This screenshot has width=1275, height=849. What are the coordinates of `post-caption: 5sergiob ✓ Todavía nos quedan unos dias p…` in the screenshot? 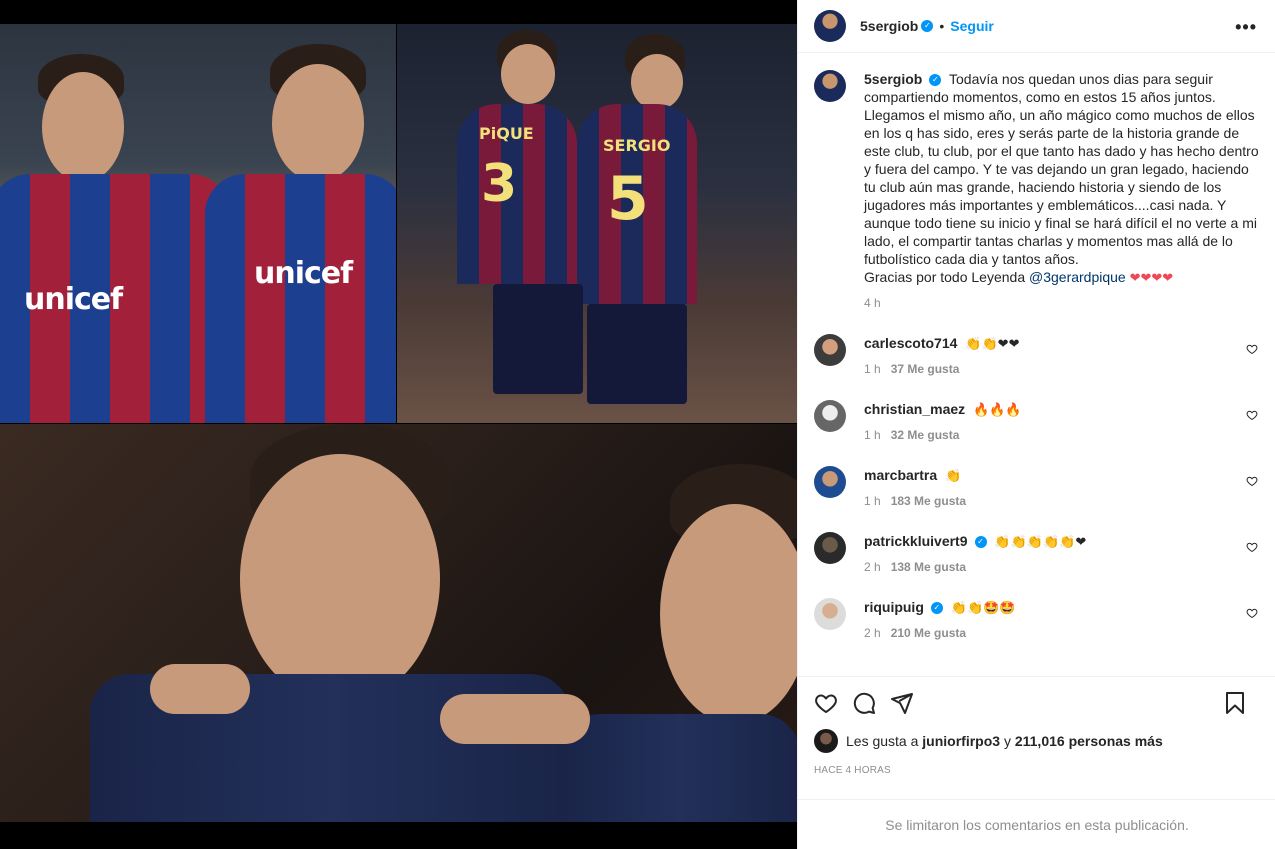 It's located at (1037, 191).